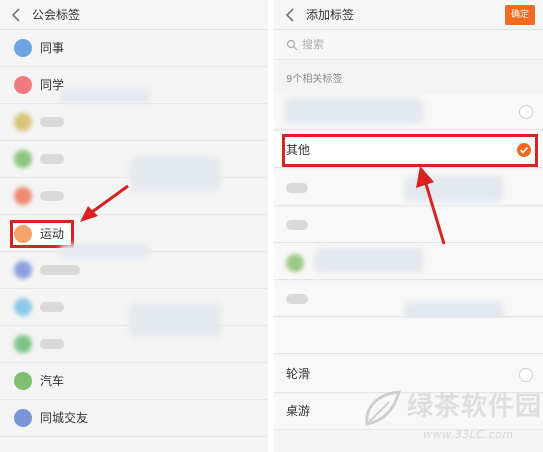 The width and height of the screenshot is (543, 452). I want to click on search-icon, so click(292, 45).